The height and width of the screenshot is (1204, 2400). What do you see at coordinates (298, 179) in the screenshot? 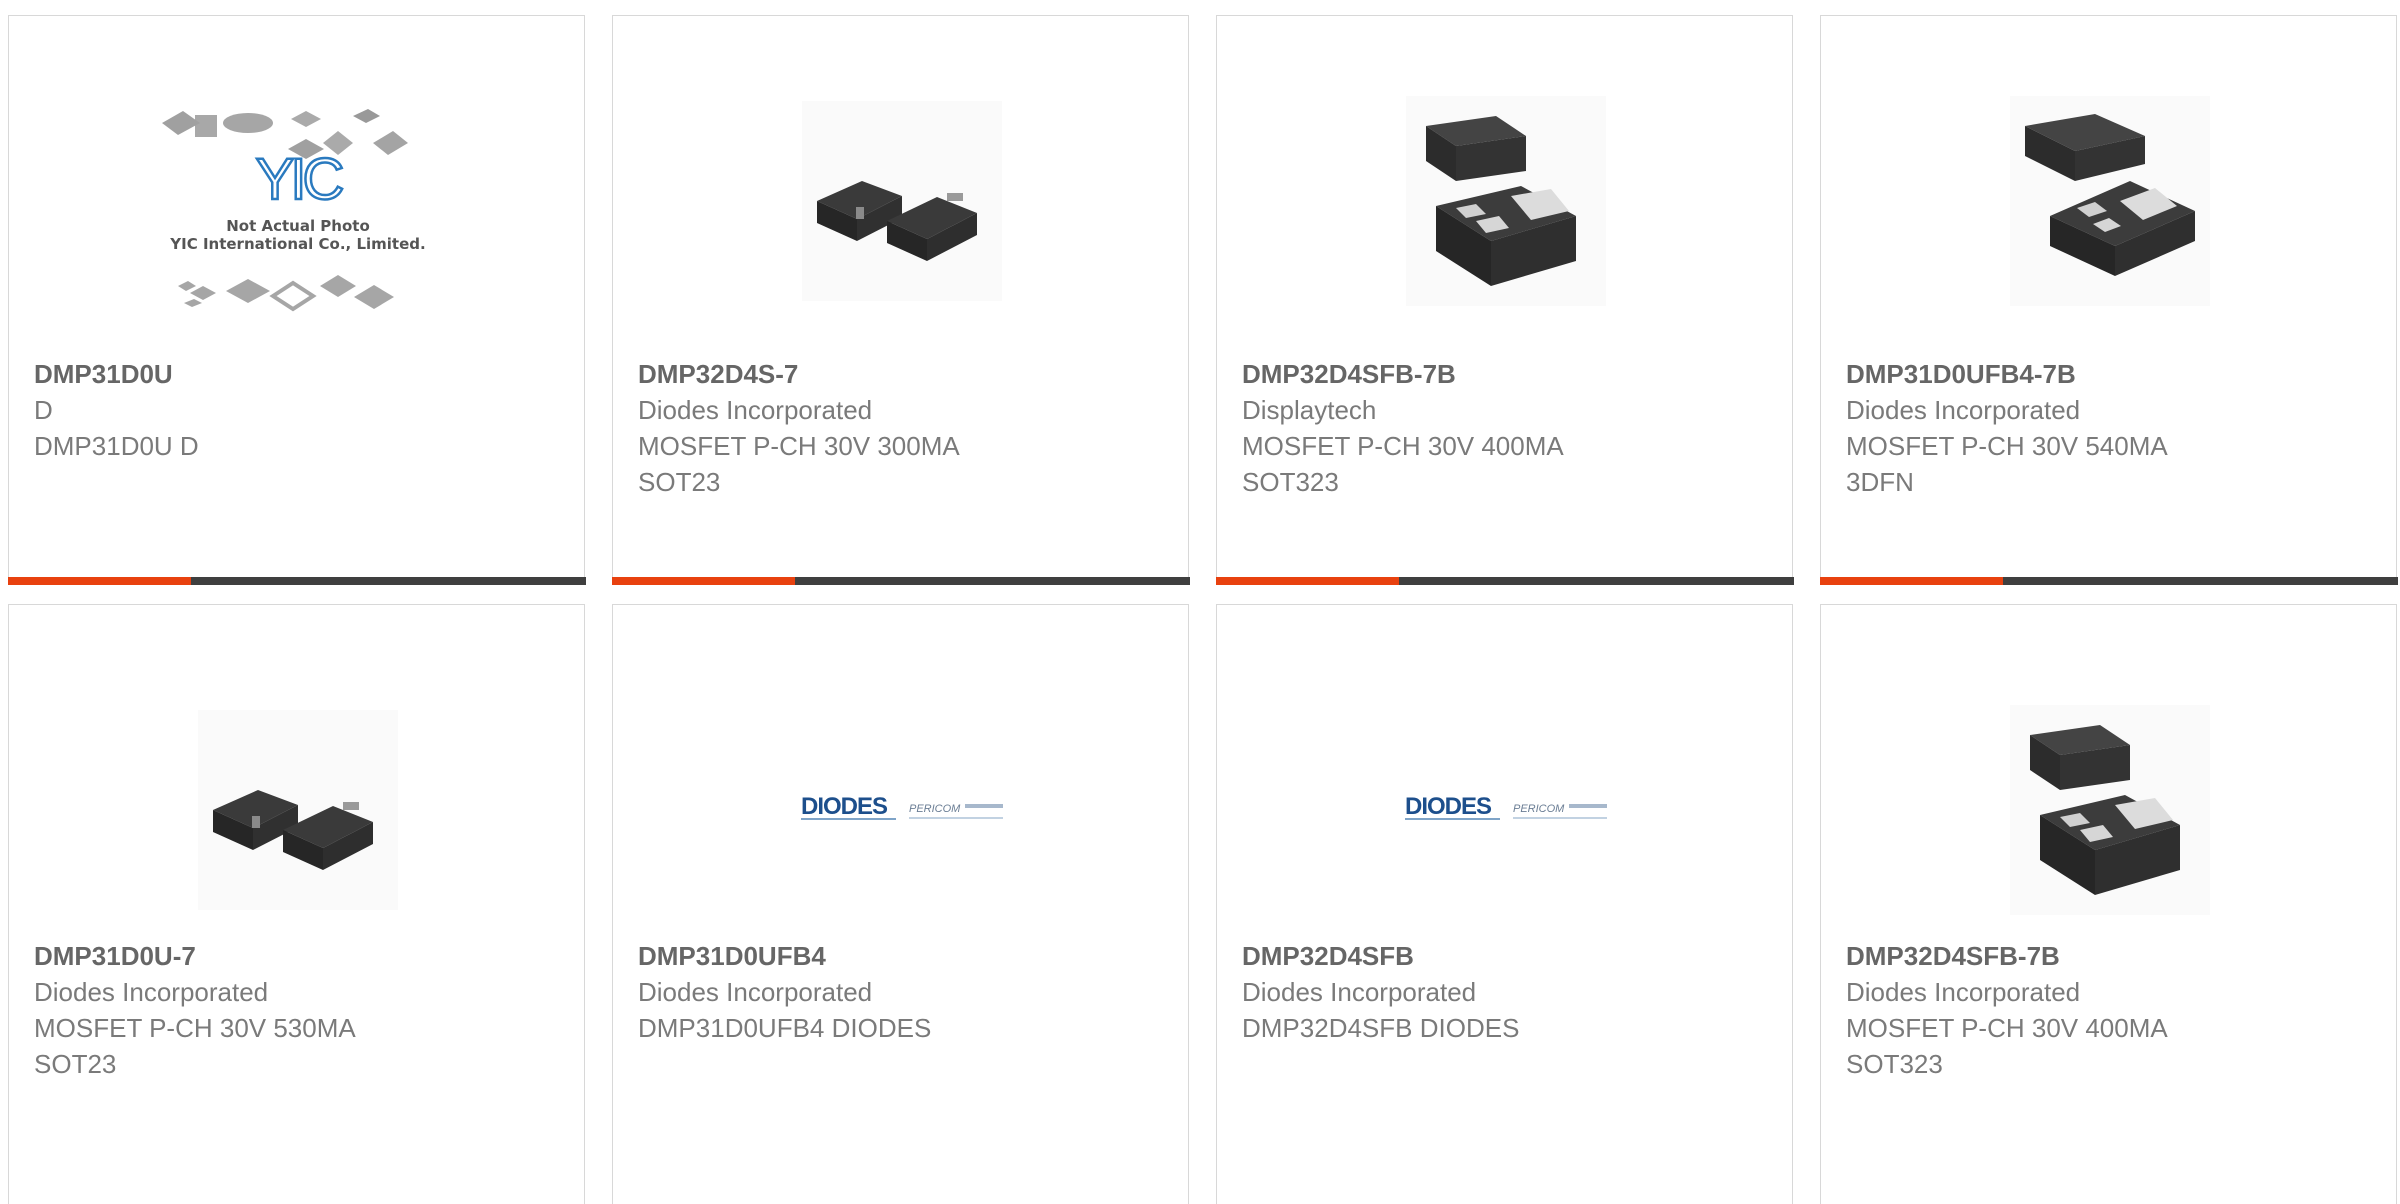
I see `svg-text: YIC` at bounding box center [298, 179].